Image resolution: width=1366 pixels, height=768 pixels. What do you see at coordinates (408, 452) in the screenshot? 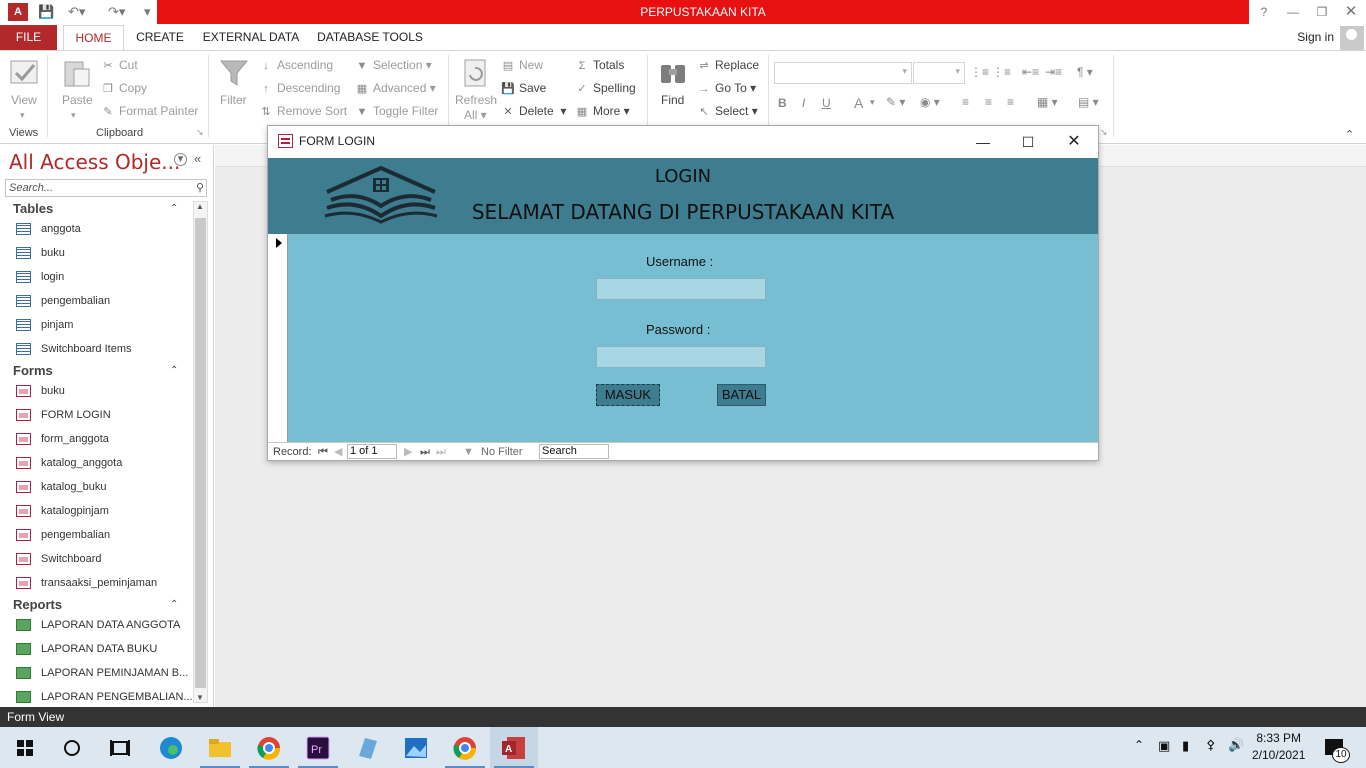
I see `next-record-icon: ▶` at bounding box center [408, 452].